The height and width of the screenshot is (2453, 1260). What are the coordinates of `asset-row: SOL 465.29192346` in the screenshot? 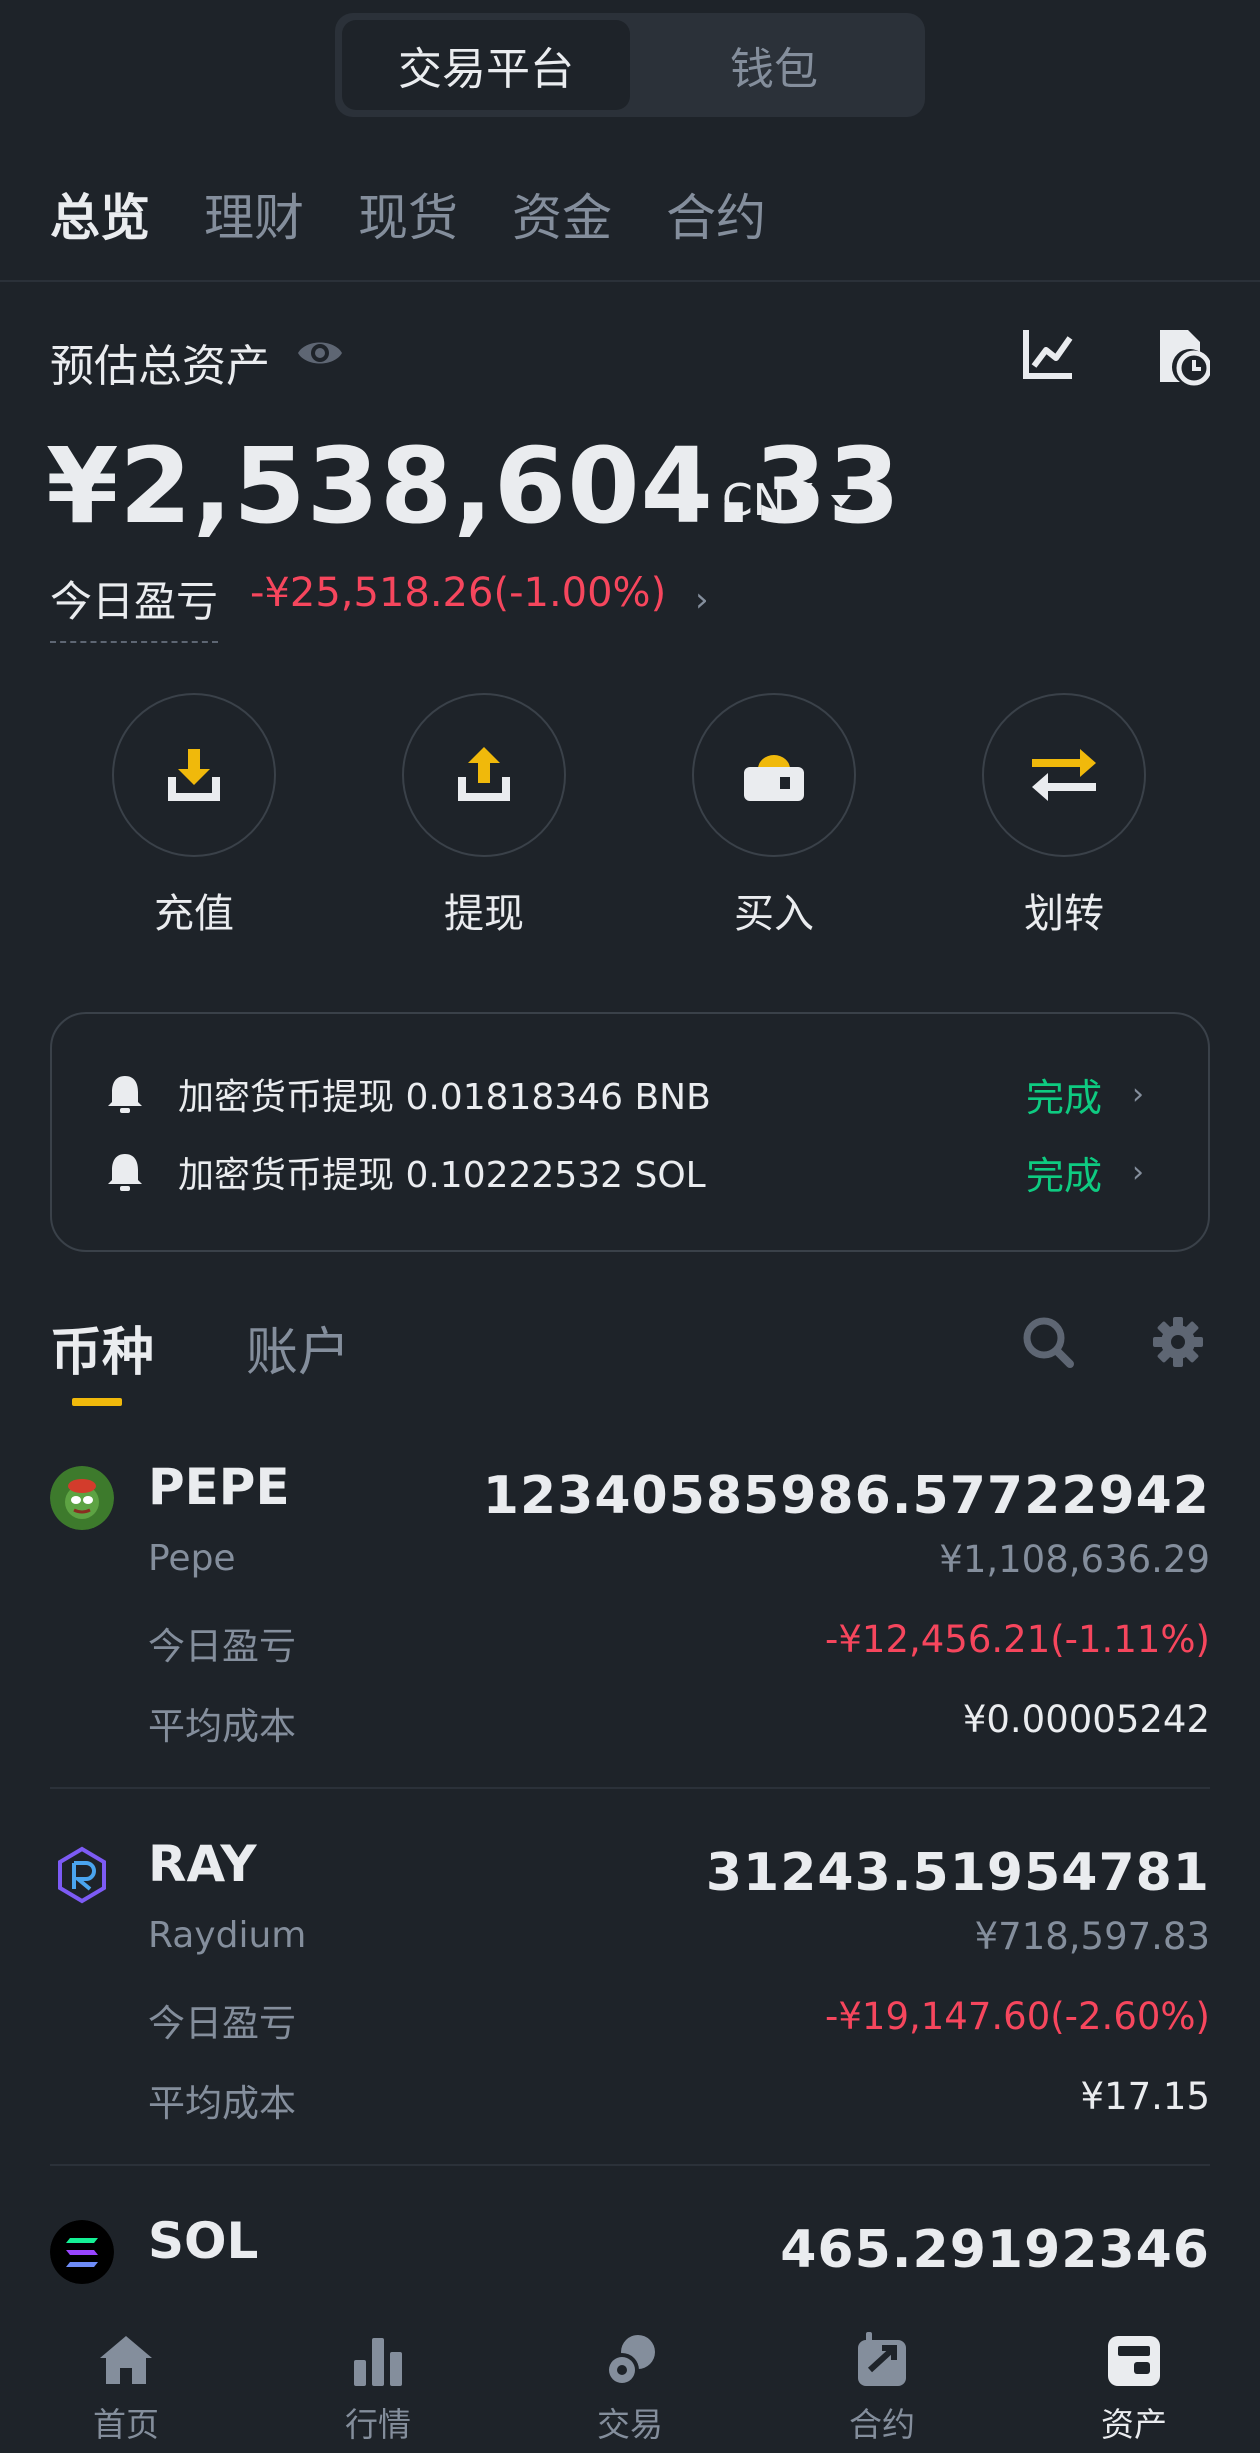 It's located at (630, 2257).